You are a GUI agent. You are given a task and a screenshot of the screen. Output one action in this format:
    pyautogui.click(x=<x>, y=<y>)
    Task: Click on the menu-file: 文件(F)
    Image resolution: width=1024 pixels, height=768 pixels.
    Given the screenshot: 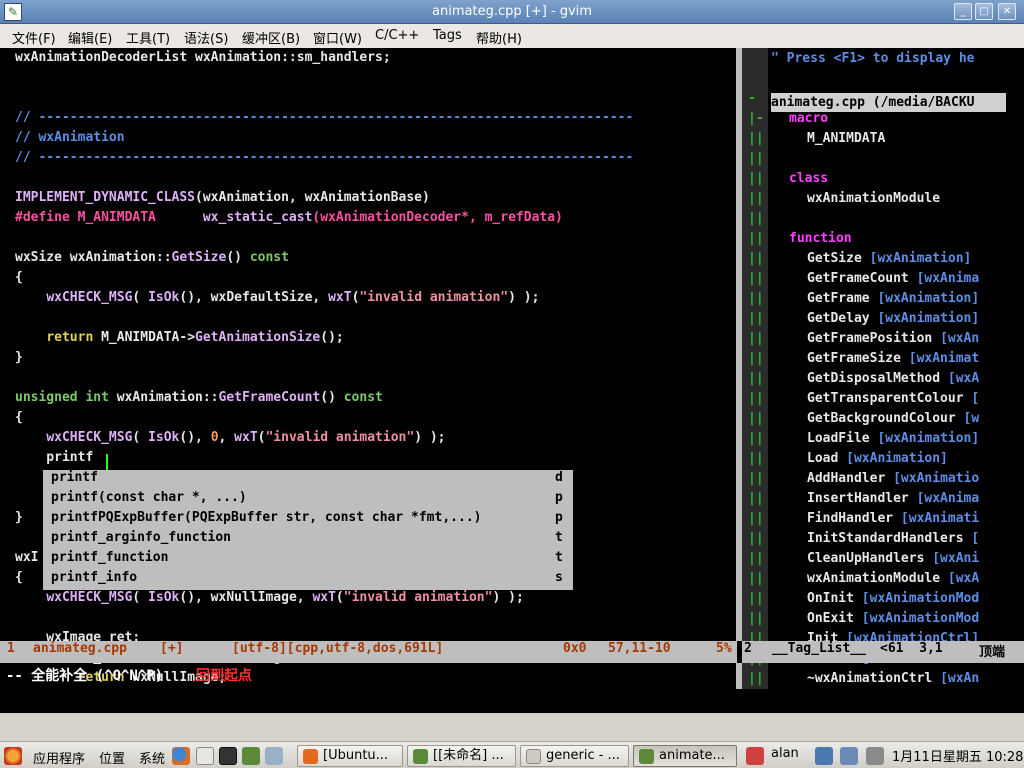 What is the action you would take?
    pyautogui.click(x=34, y=37)
    